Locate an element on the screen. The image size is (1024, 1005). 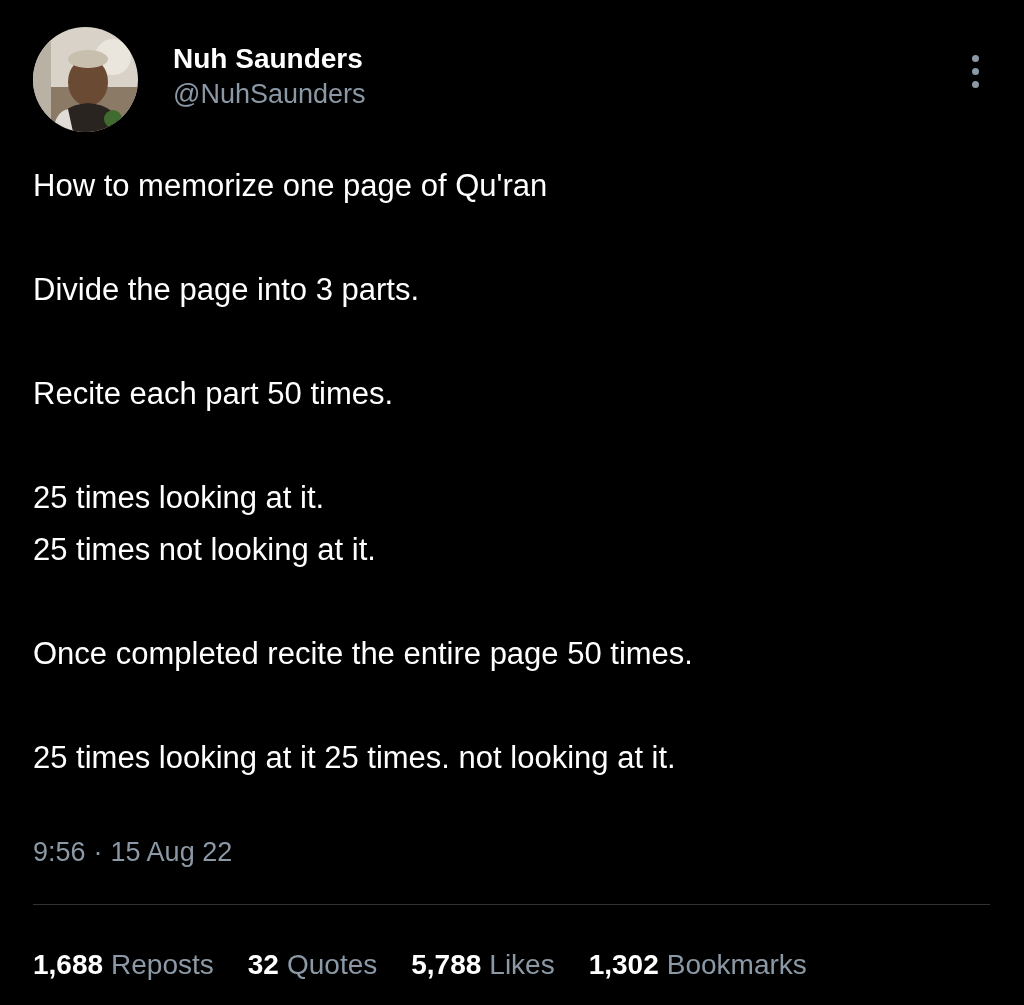
post-text: 25 times looking at it 25 times. not looking at it. is located at coordinates (354, 758).